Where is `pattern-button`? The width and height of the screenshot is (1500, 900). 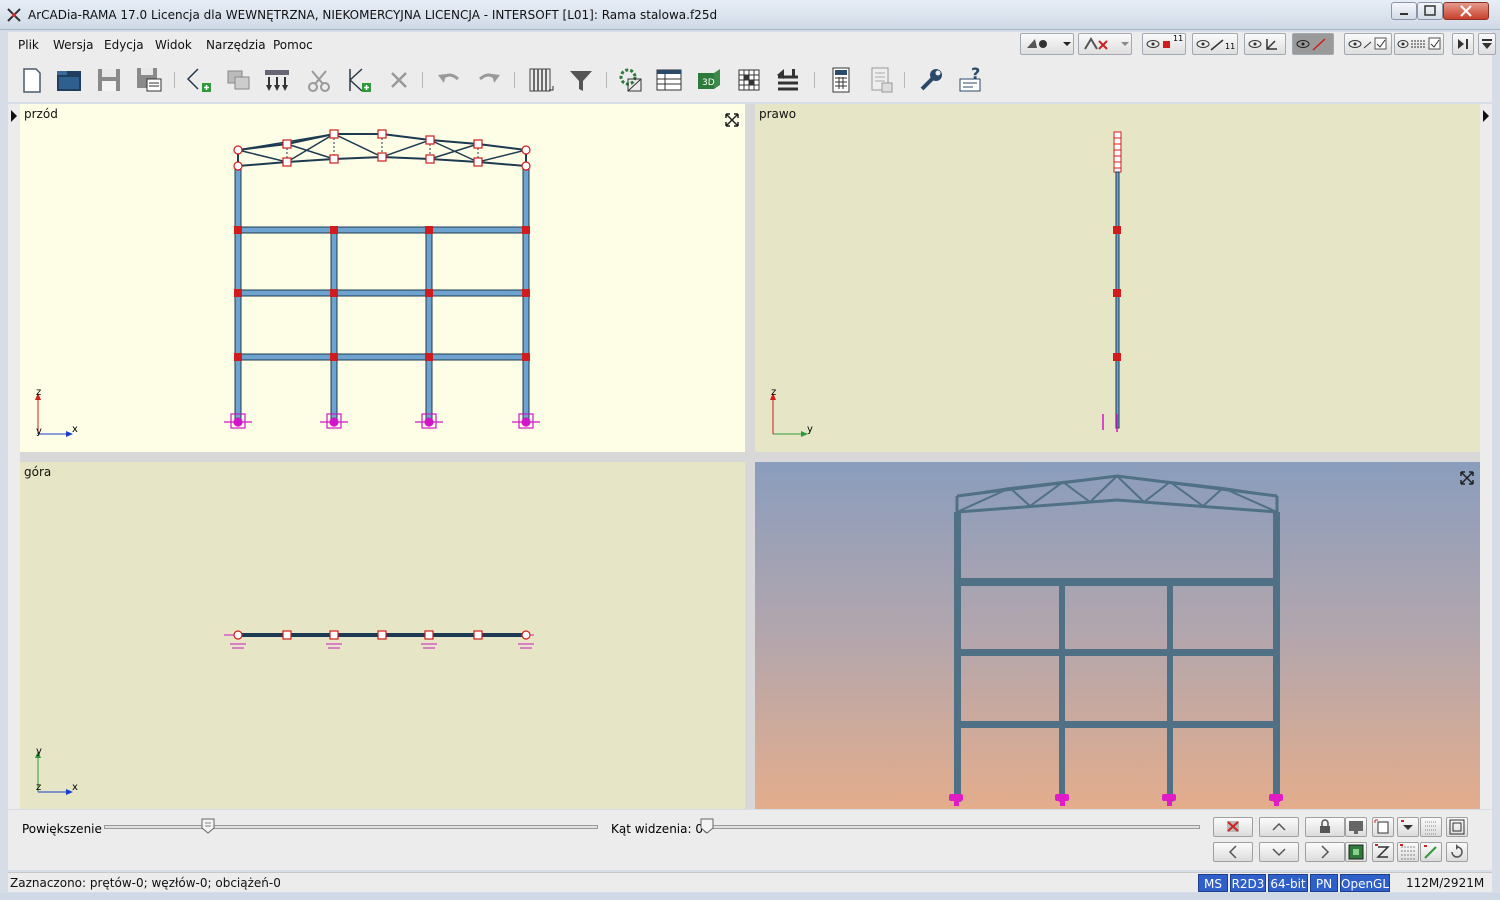
pattern-button is located at coordinates (1408, 852).